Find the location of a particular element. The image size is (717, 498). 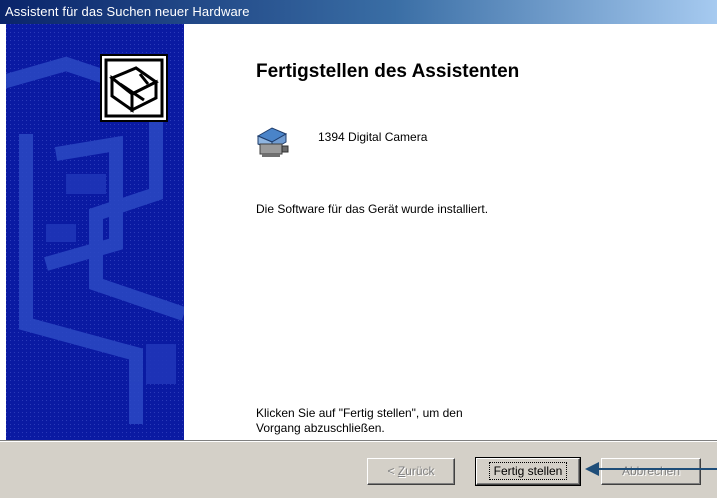

finish-button: Fertig stellen is located at coordinates (528, 471).